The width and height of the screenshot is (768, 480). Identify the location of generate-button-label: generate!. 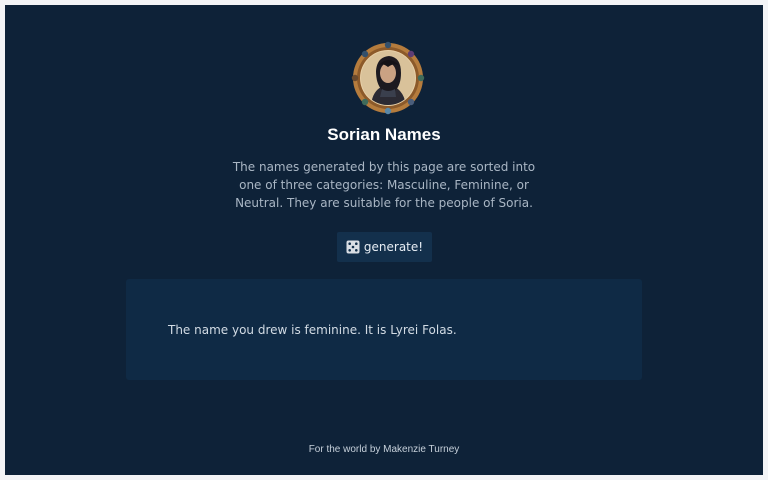
(393, 247).